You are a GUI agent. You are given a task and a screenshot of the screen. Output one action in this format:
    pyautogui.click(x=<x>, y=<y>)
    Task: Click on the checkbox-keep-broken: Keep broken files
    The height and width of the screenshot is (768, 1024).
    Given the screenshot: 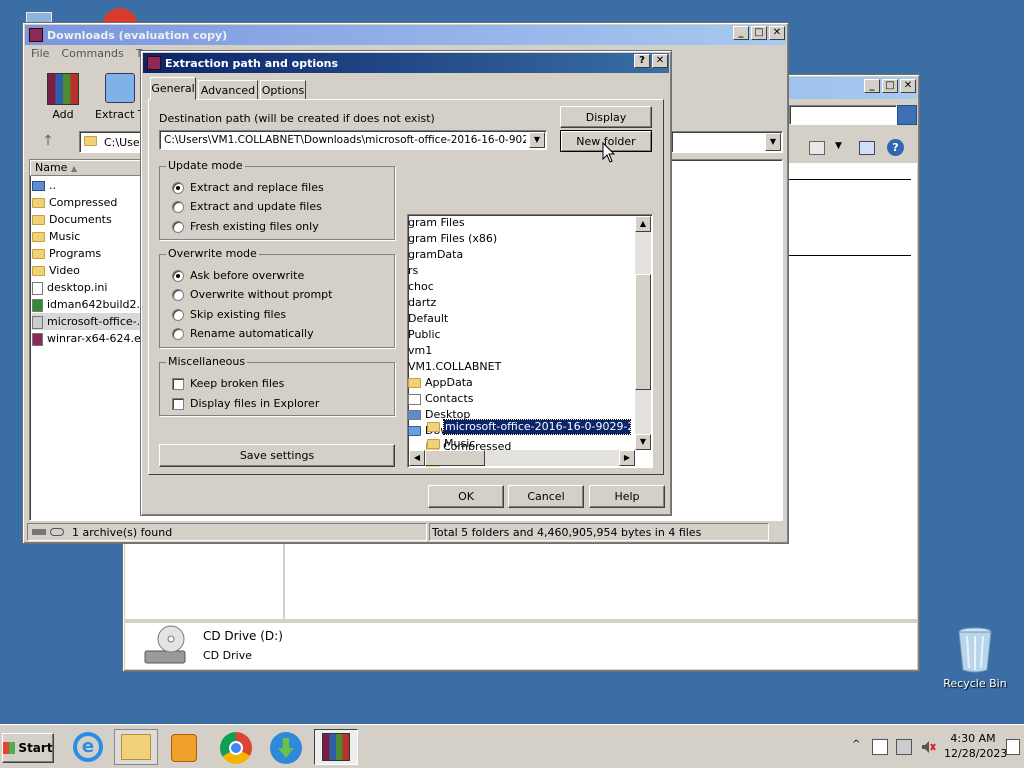 What is the action you would take?
    pyautogui.click(x=228, y=383)
    